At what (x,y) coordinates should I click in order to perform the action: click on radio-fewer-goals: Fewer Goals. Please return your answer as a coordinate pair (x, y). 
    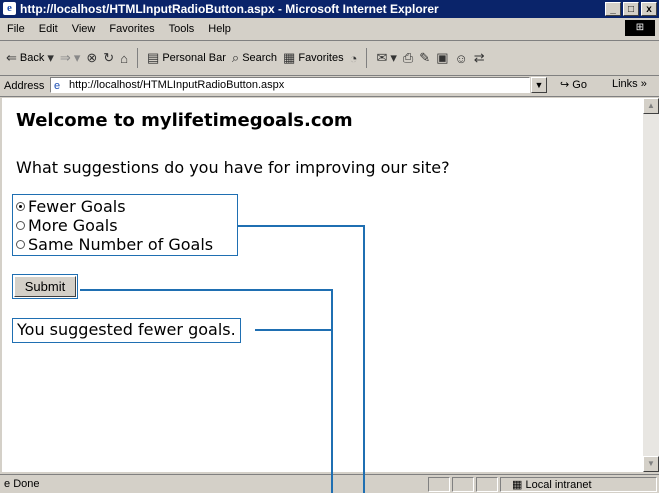
    Looking at the image, I should click on (126, 206).